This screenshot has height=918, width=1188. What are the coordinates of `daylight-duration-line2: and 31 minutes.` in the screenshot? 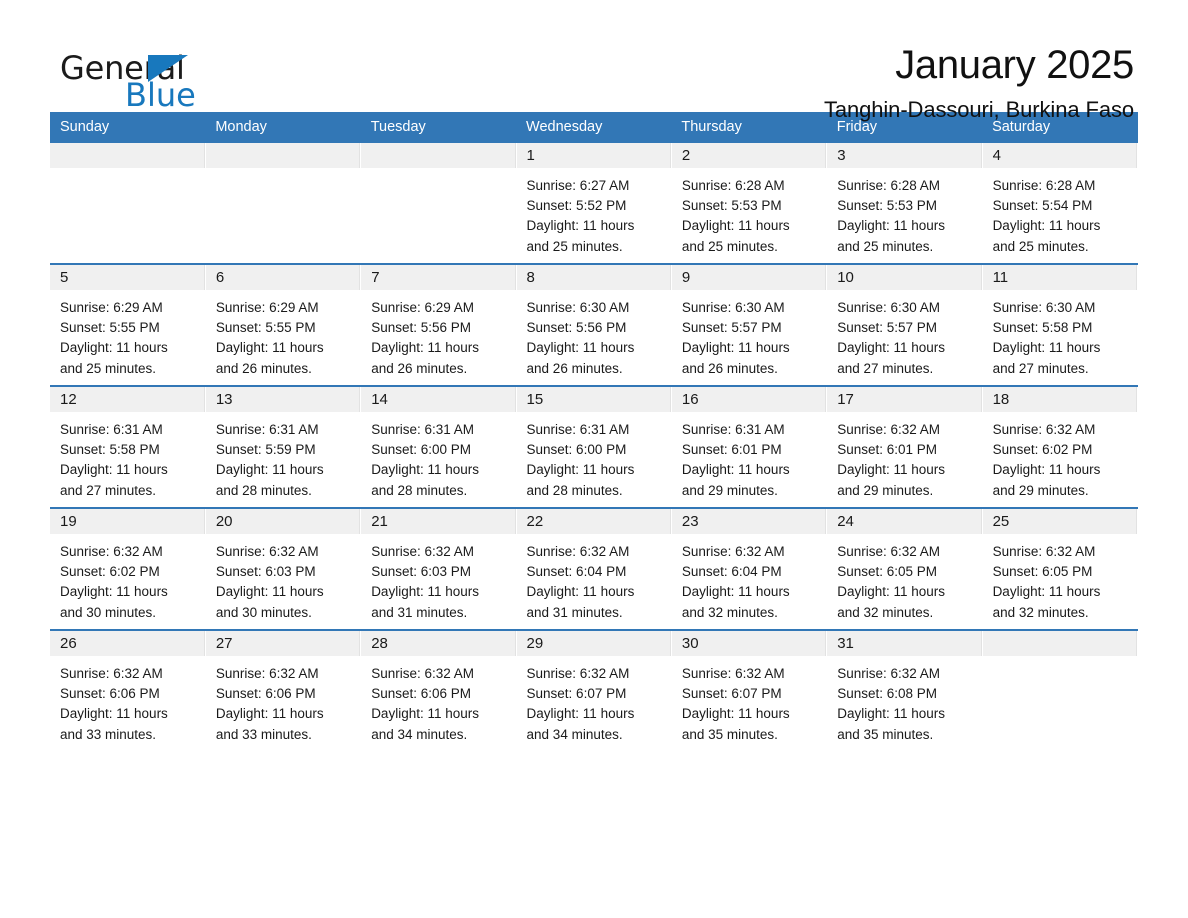 It's located at (574, 612).